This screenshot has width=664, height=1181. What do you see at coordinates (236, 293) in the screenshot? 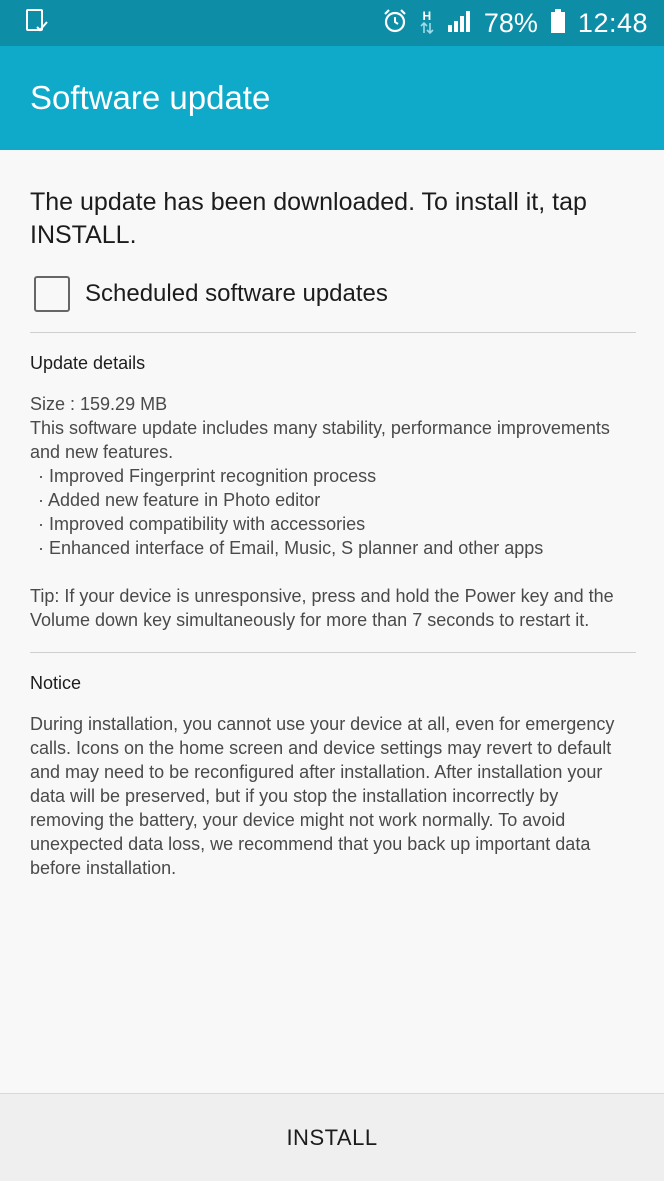
I see `scheduled-updates-label: Scheduled software updates` at bounding box center [236, 293].